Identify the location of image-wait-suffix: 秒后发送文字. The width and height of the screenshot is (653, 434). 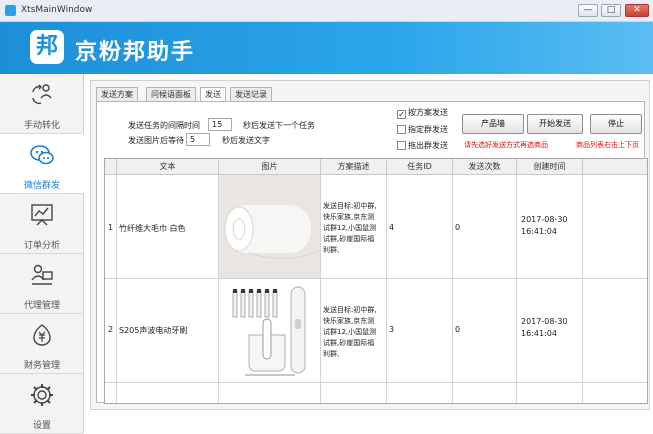
(246, 140).